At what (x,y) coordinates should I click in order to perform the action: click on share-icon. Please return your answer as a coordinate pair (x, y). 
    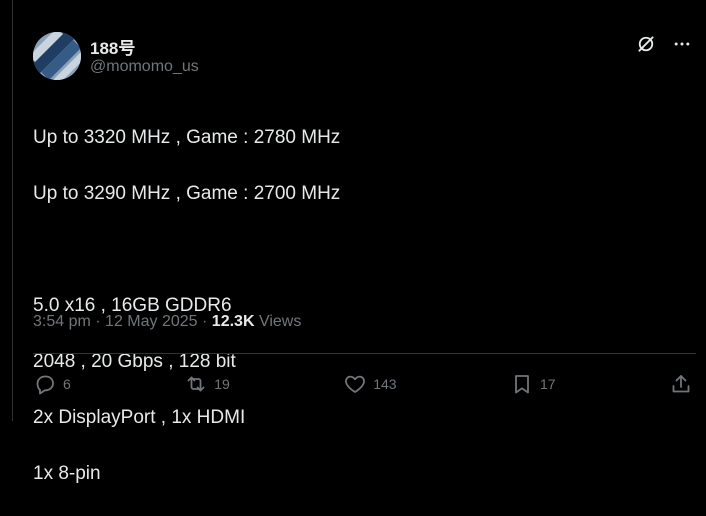
    Looking at the image, I should click on (681, 384).